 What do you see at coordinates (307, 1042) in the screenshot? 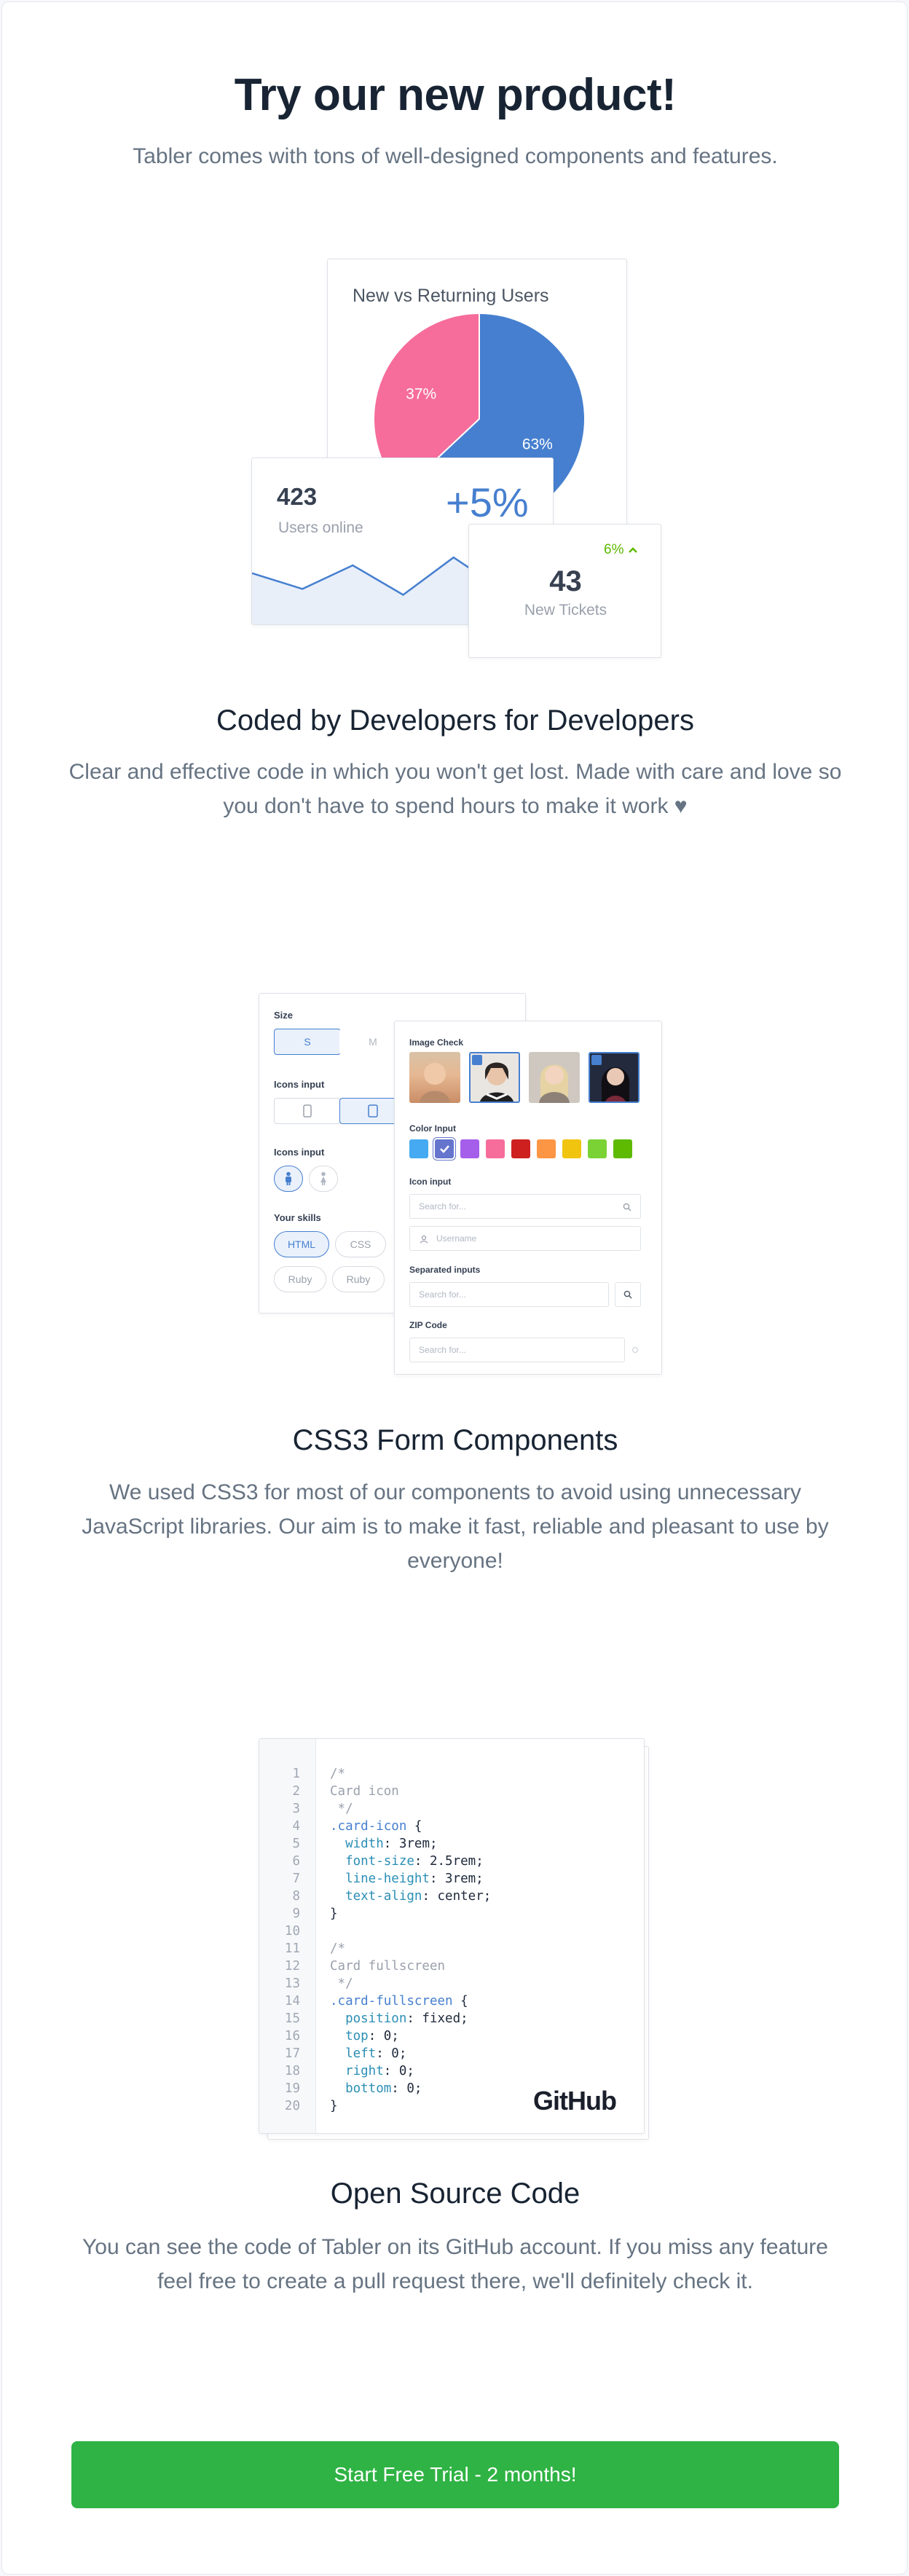
I see `size-option-s: S` at bounding box center [307, 1042].